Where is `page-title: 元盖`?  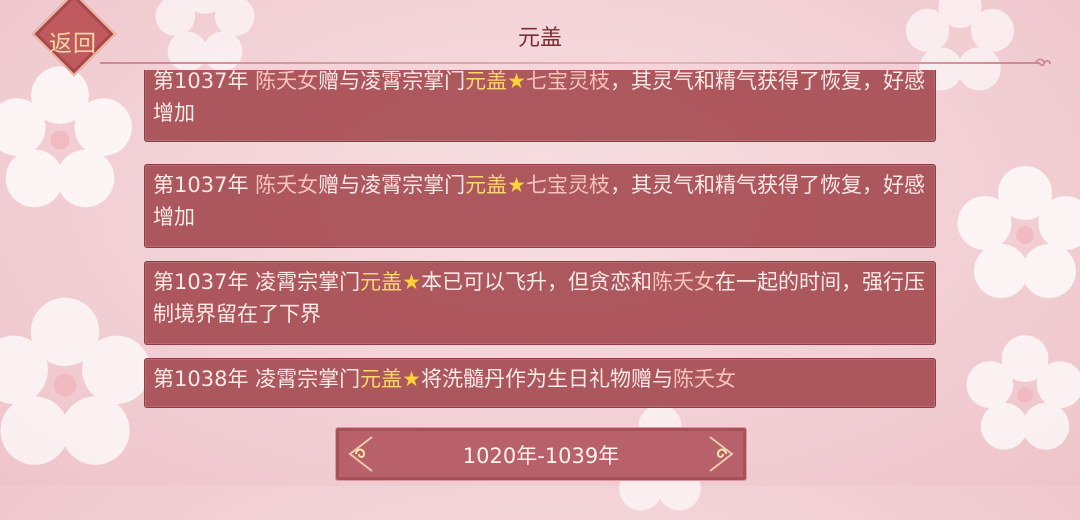
page-title: 元盖 is located at coordinates (540, 36).